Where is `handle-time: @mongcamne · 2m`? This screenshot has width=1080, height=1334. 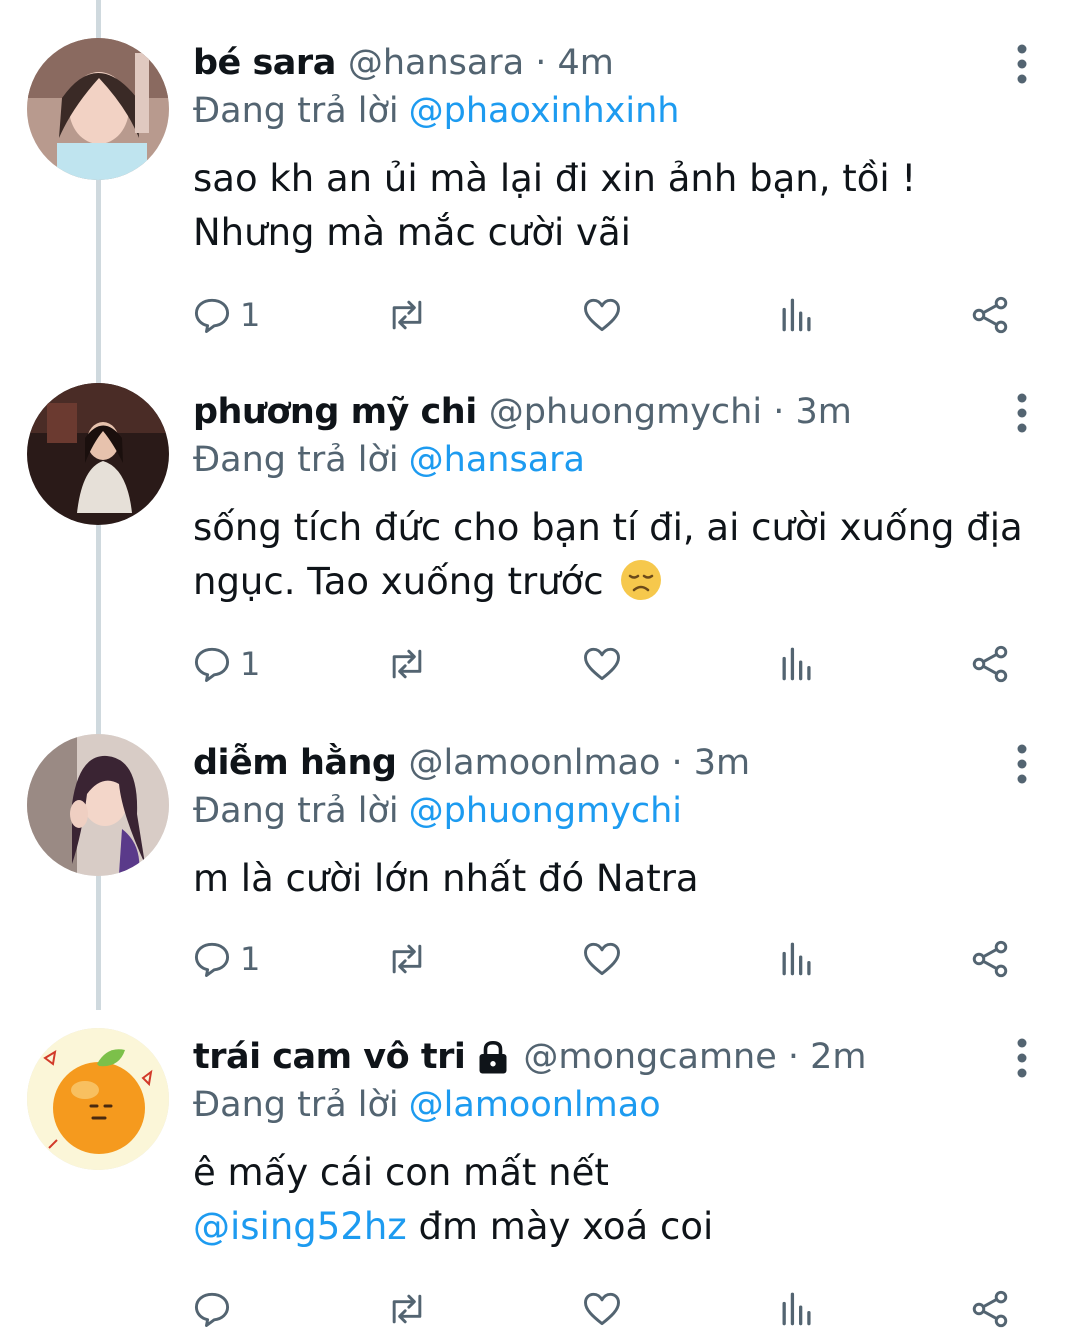
handle-time: @mongcamne · 2m is located at coordinates (694, 1057).